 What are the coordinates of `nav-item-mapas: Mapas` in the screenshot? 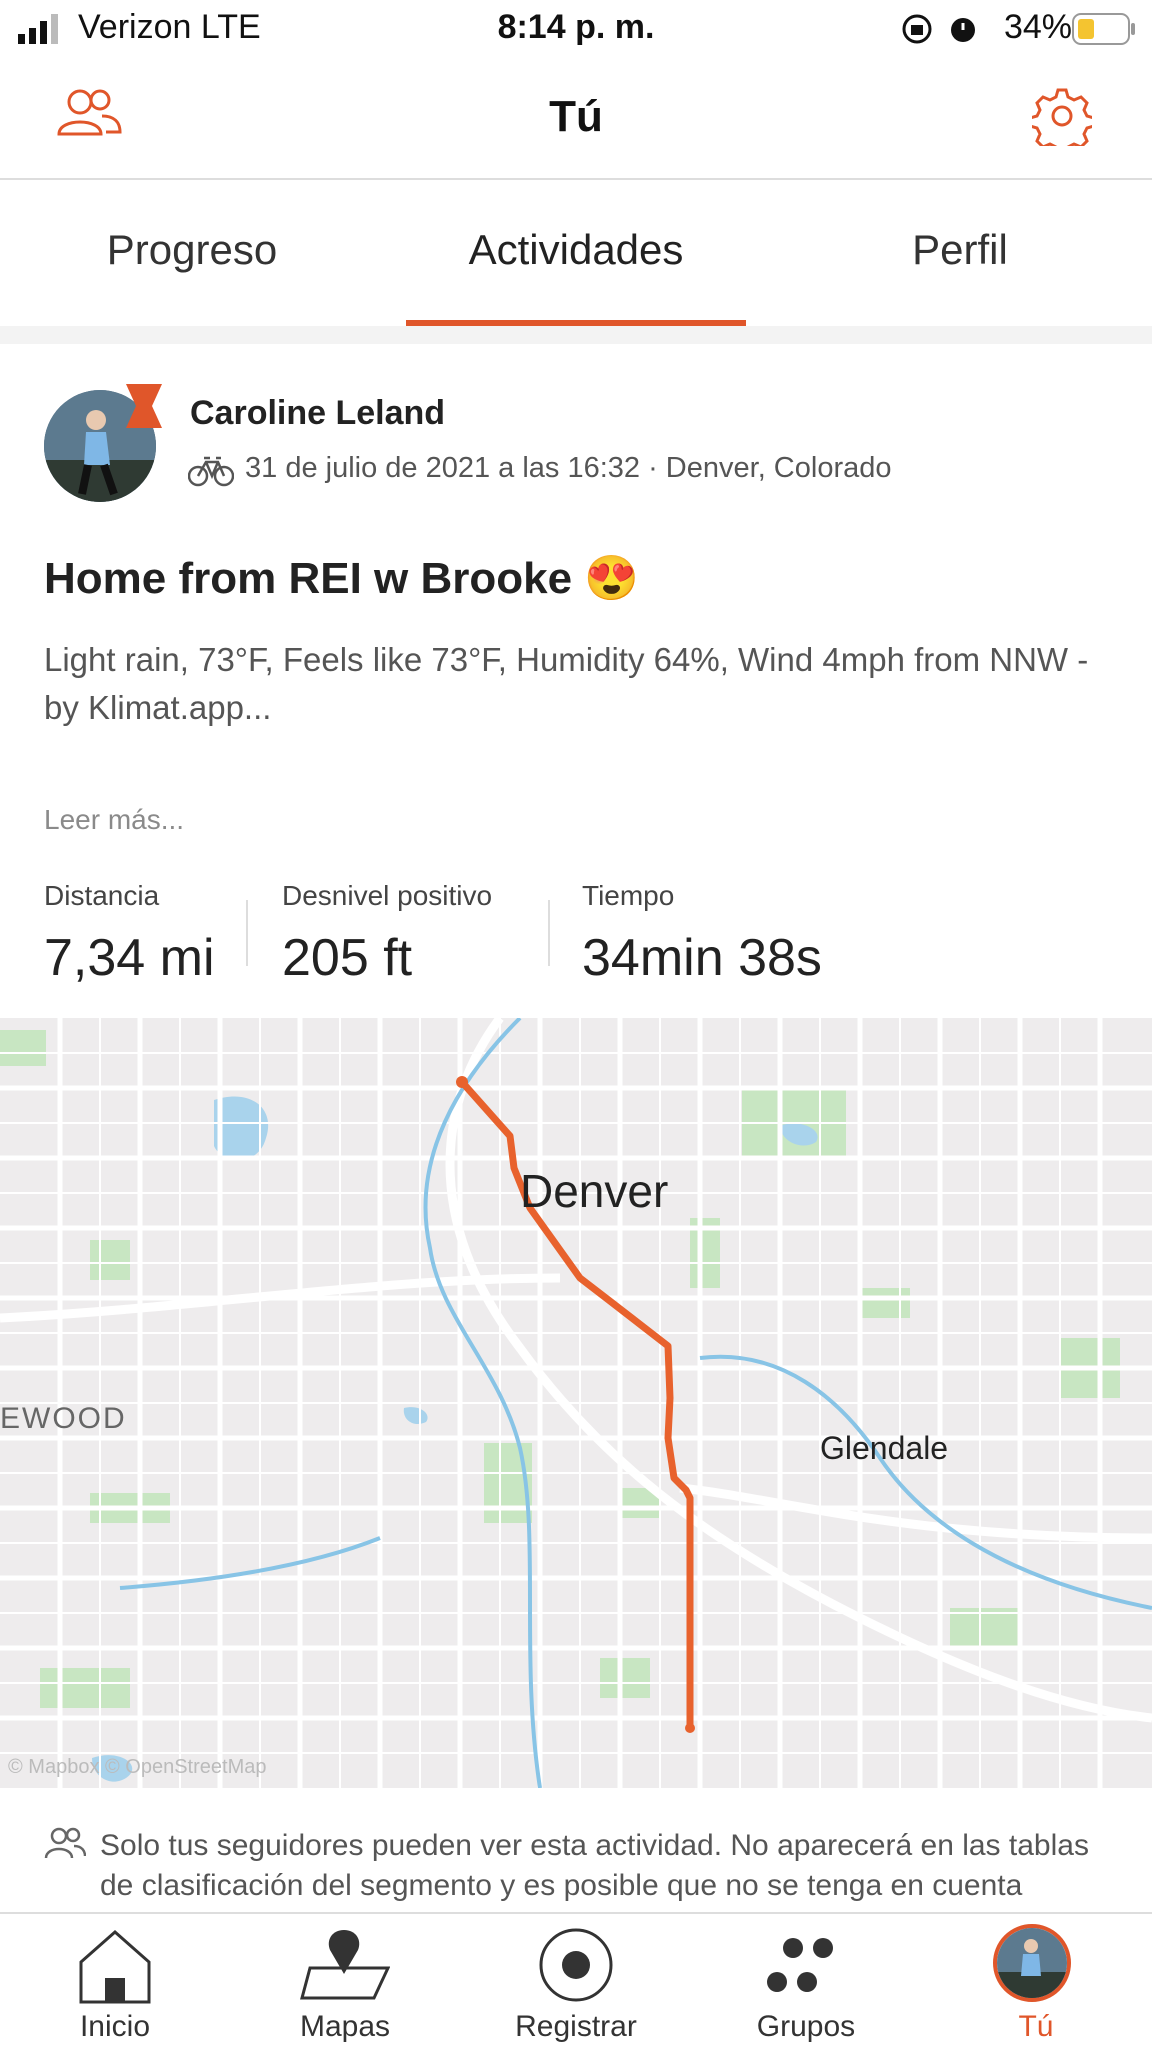 It's located at (345, 1982).